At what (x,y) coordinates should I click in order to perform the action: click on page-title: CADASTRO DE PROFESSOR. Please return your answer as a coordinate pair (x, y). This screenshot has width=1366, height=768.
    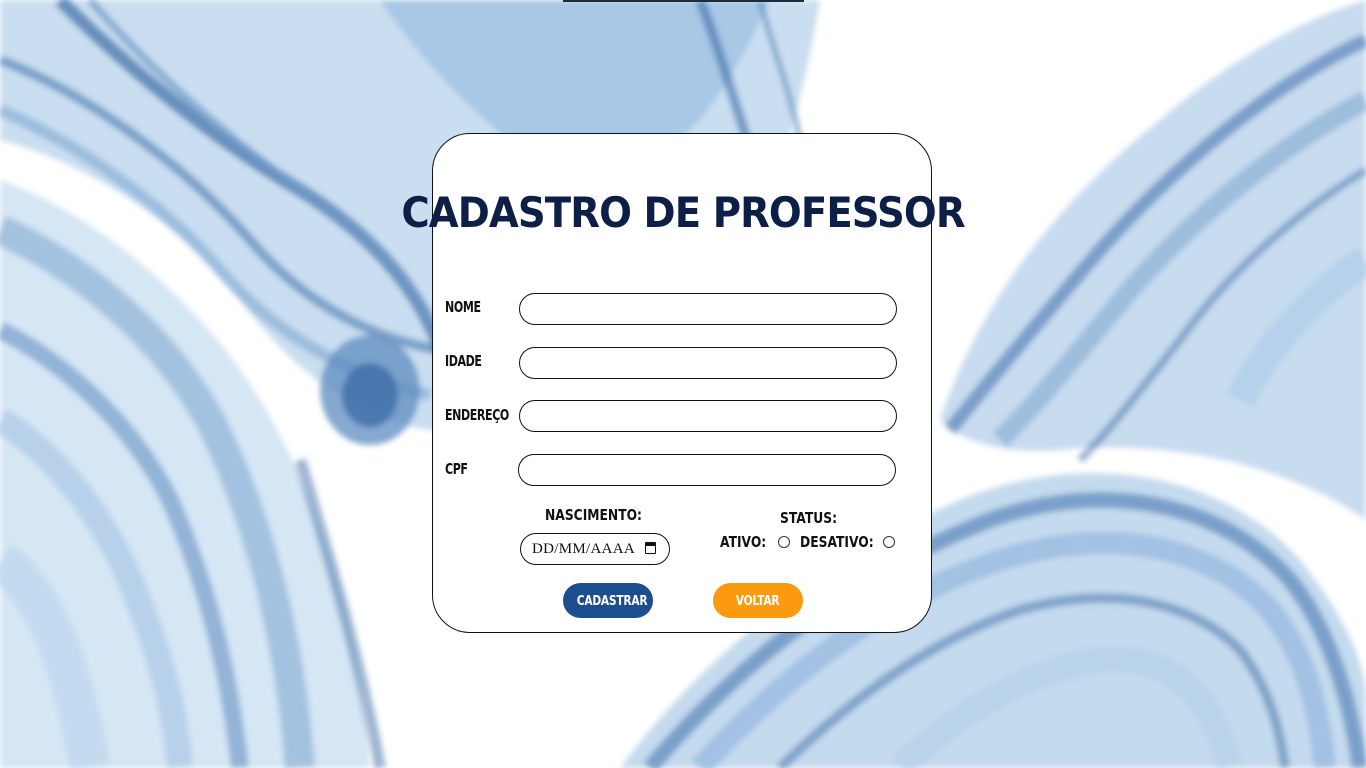
    Looking at the image, I should click on (683, 212).